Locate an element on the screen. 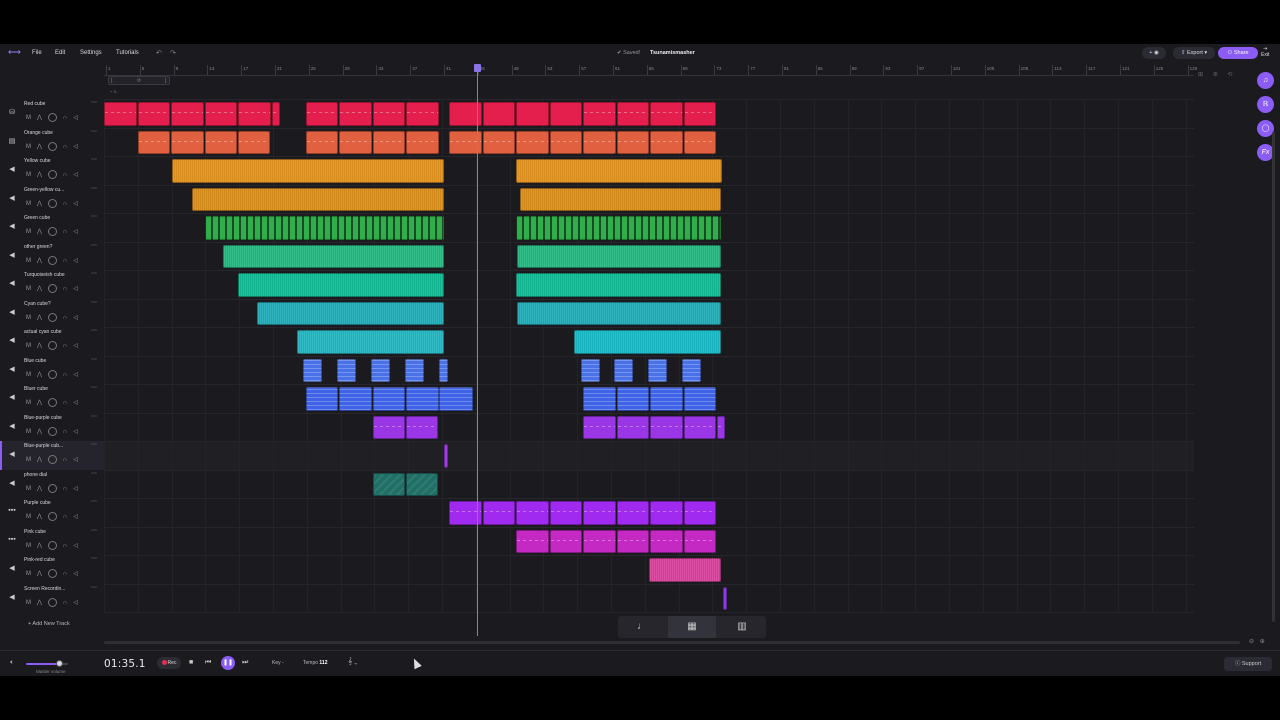 Image resolution: width=1280 pixels, height=720 pixels. lock-icon: ⊞ is located at coordinates (1200, 75).